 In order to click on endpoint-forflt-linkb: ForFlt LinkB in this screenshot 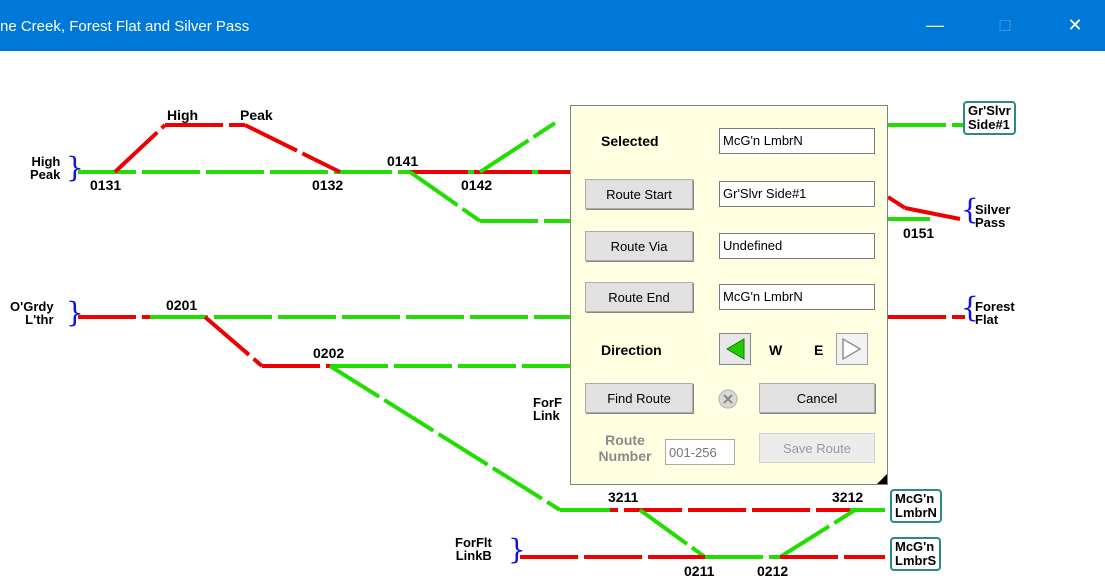, I will do `click(473, 549)`.